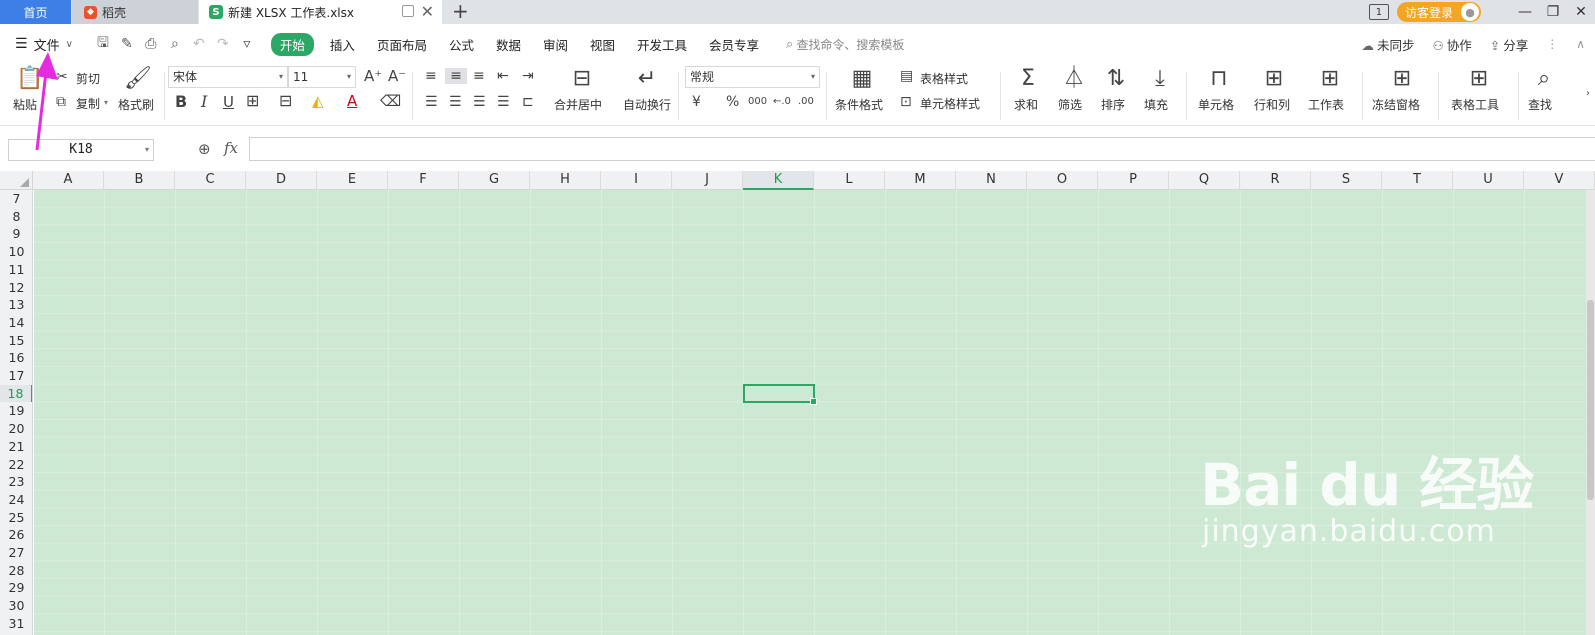 This screenshot has width=1595, height=635. Describe the element at coordinates (204, 102) in the screenshot. I see `italic-icon: I` at that location.